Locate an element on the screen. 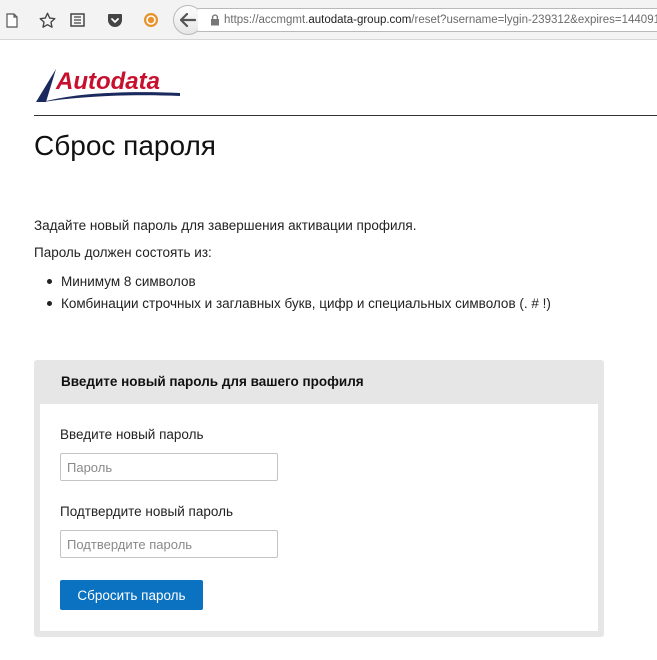  pocket-icon is located at coordinates (115, 20).